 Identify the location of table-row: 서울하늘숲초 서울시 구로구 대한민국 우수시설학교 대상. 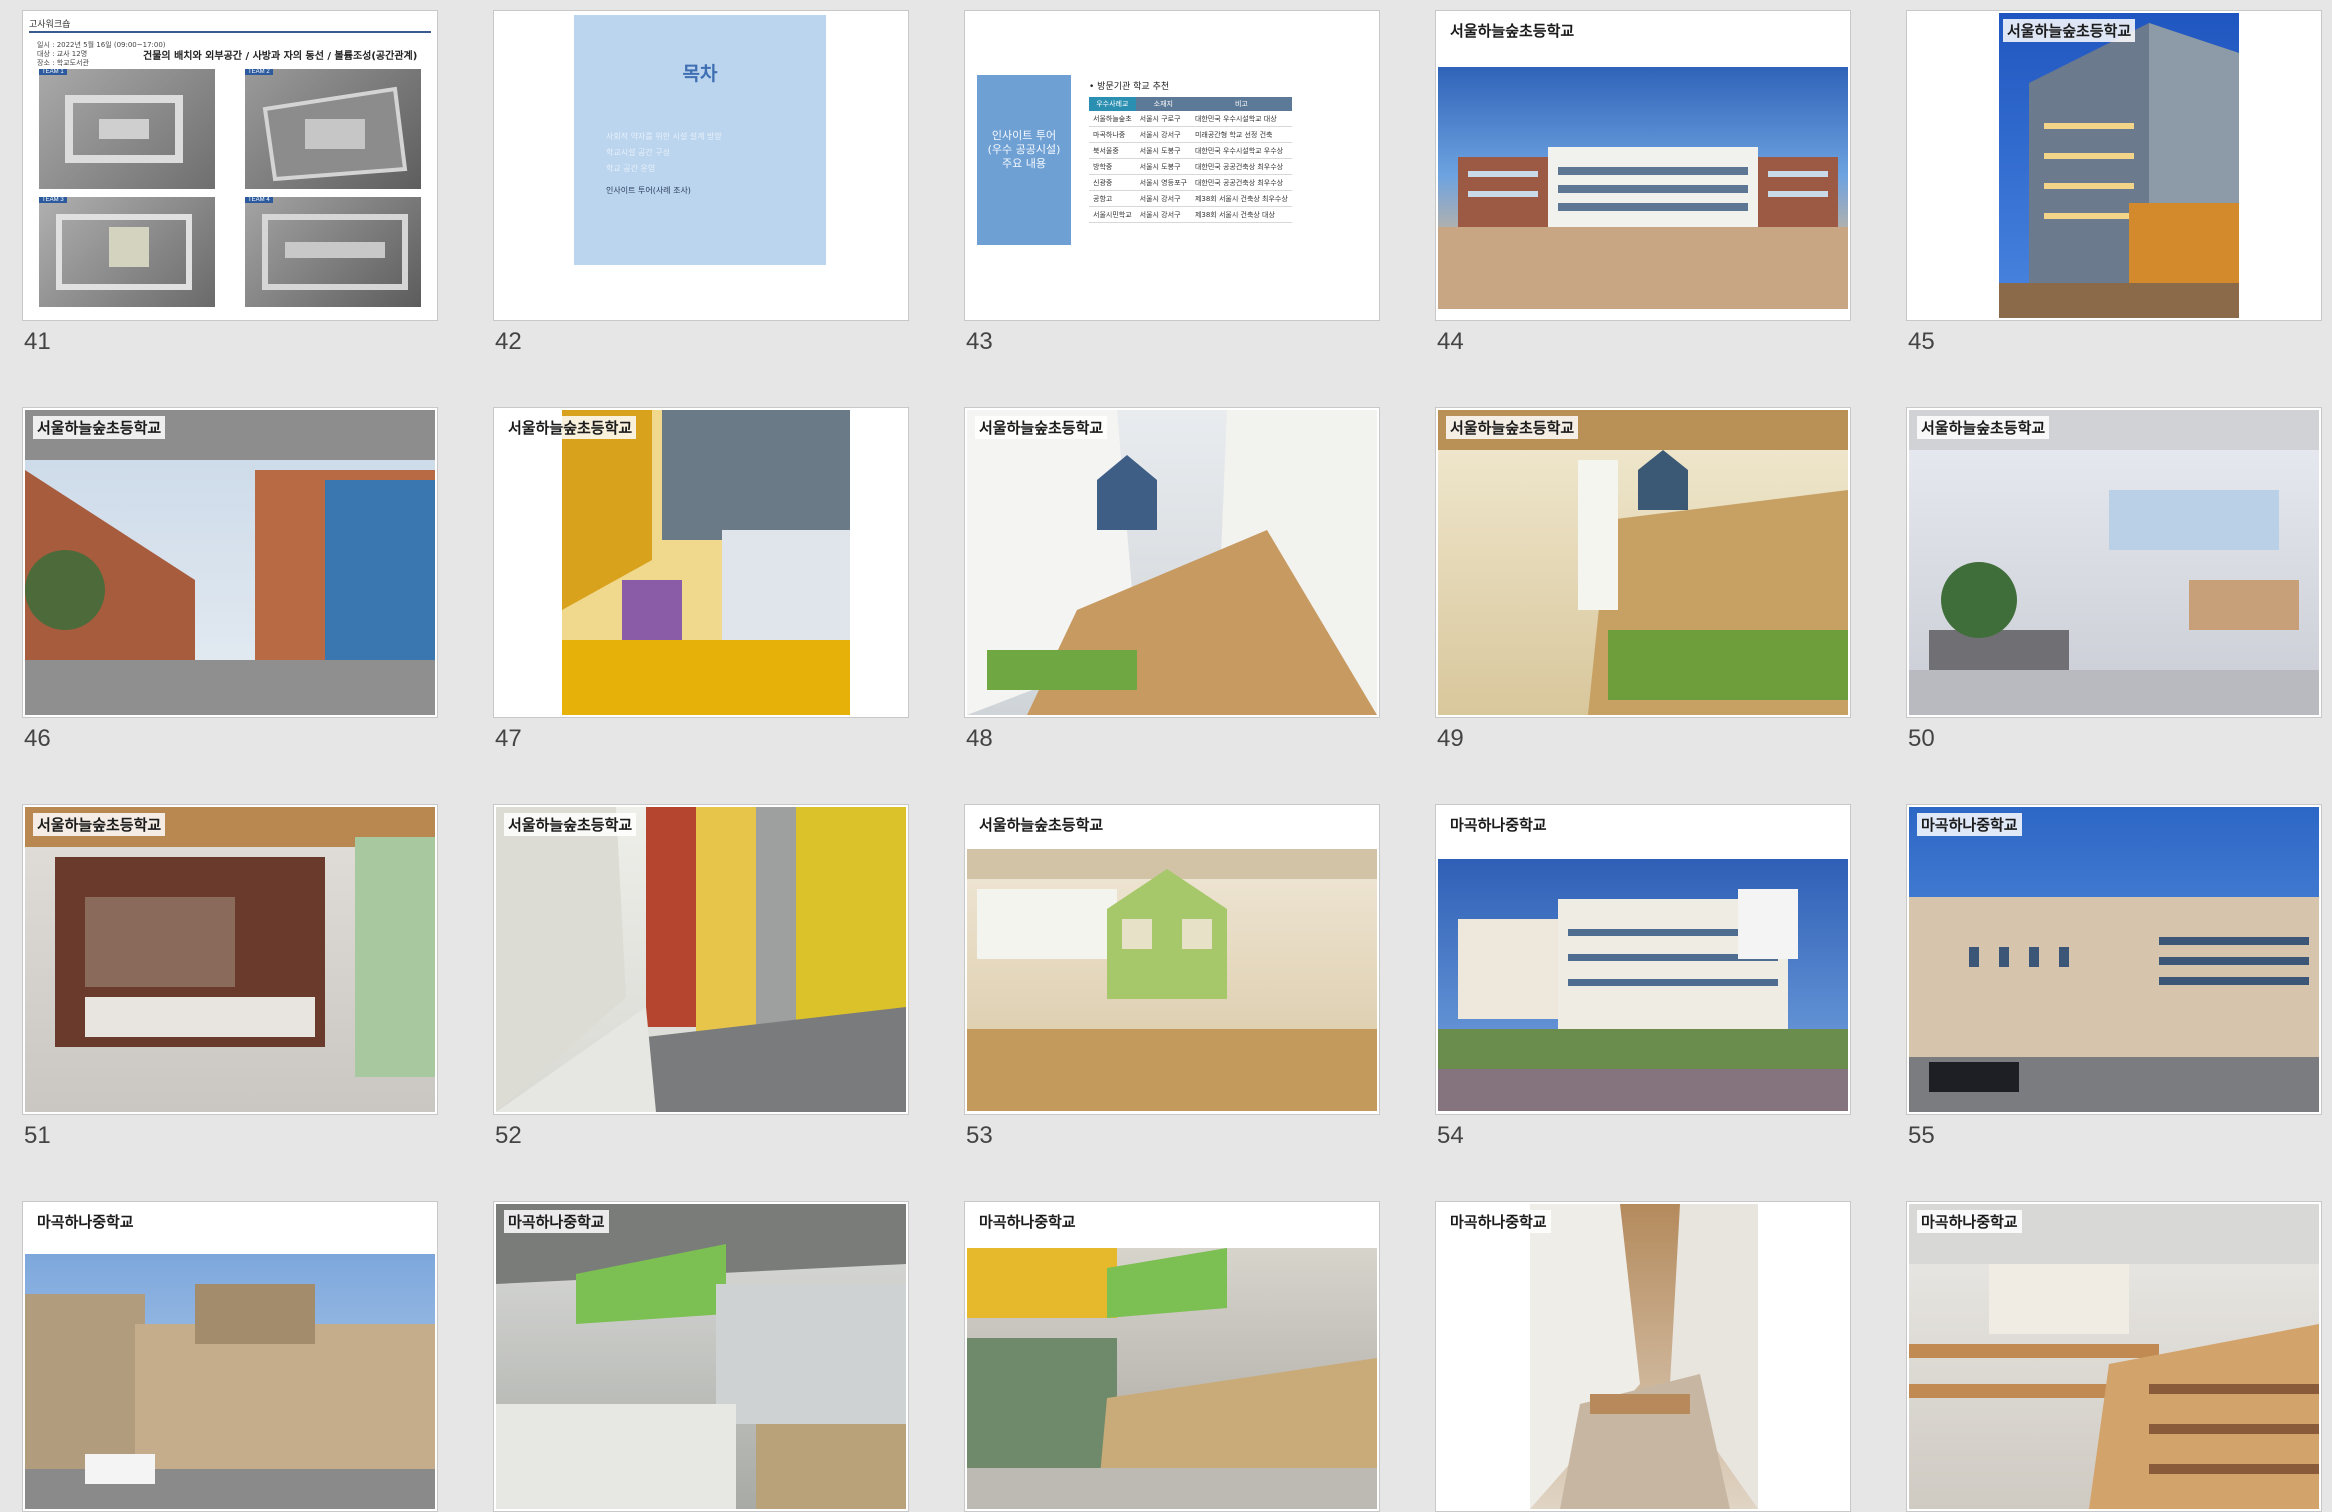
(1190, 119).